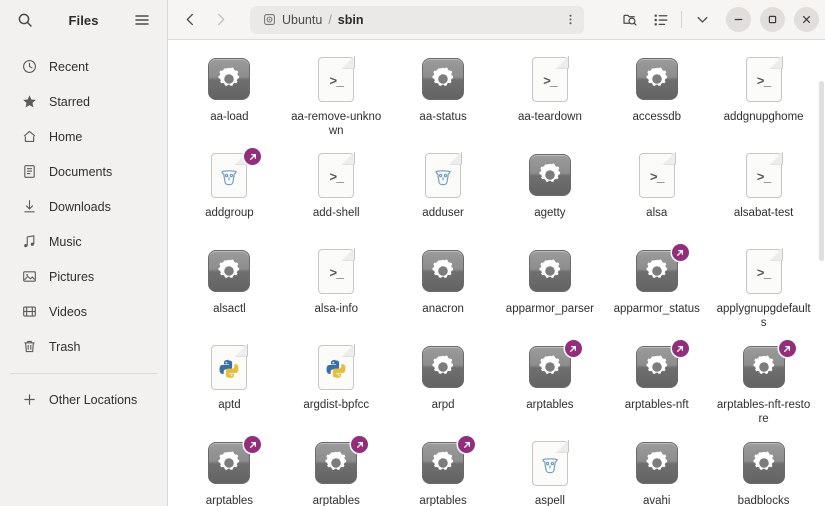 The width and height of the screenshot is (825, 506). I want to click on forward-button, so click(220, 20).